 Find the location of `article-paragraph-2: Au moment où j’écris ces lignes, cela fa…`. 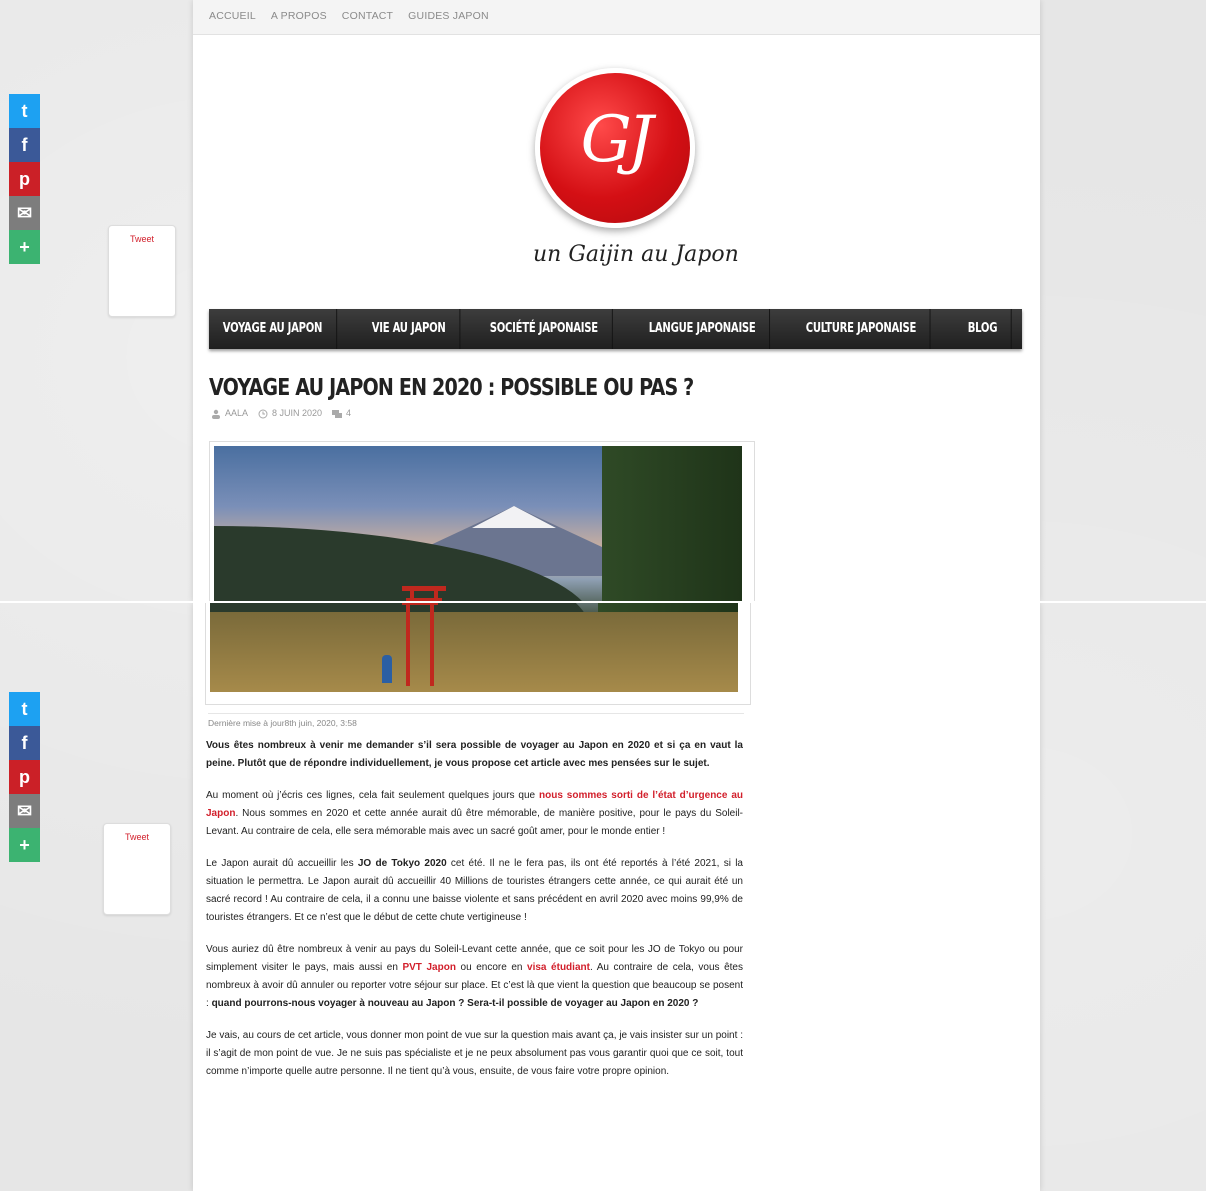

article-paragraph-2: Au moment où j’écris ces lignes, cela fa… is located at coordinates (474, 813).